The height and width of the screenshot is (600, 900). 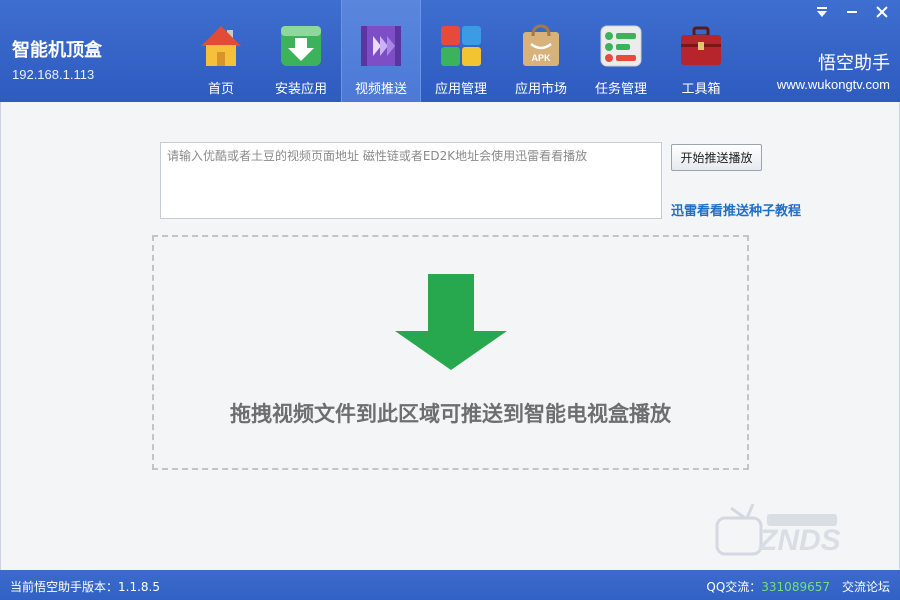 What do you see at coordinates (833, 84) in the screenshot?
I see `brand-url: www.wukongtv.com` at bounding box center [833, 84].